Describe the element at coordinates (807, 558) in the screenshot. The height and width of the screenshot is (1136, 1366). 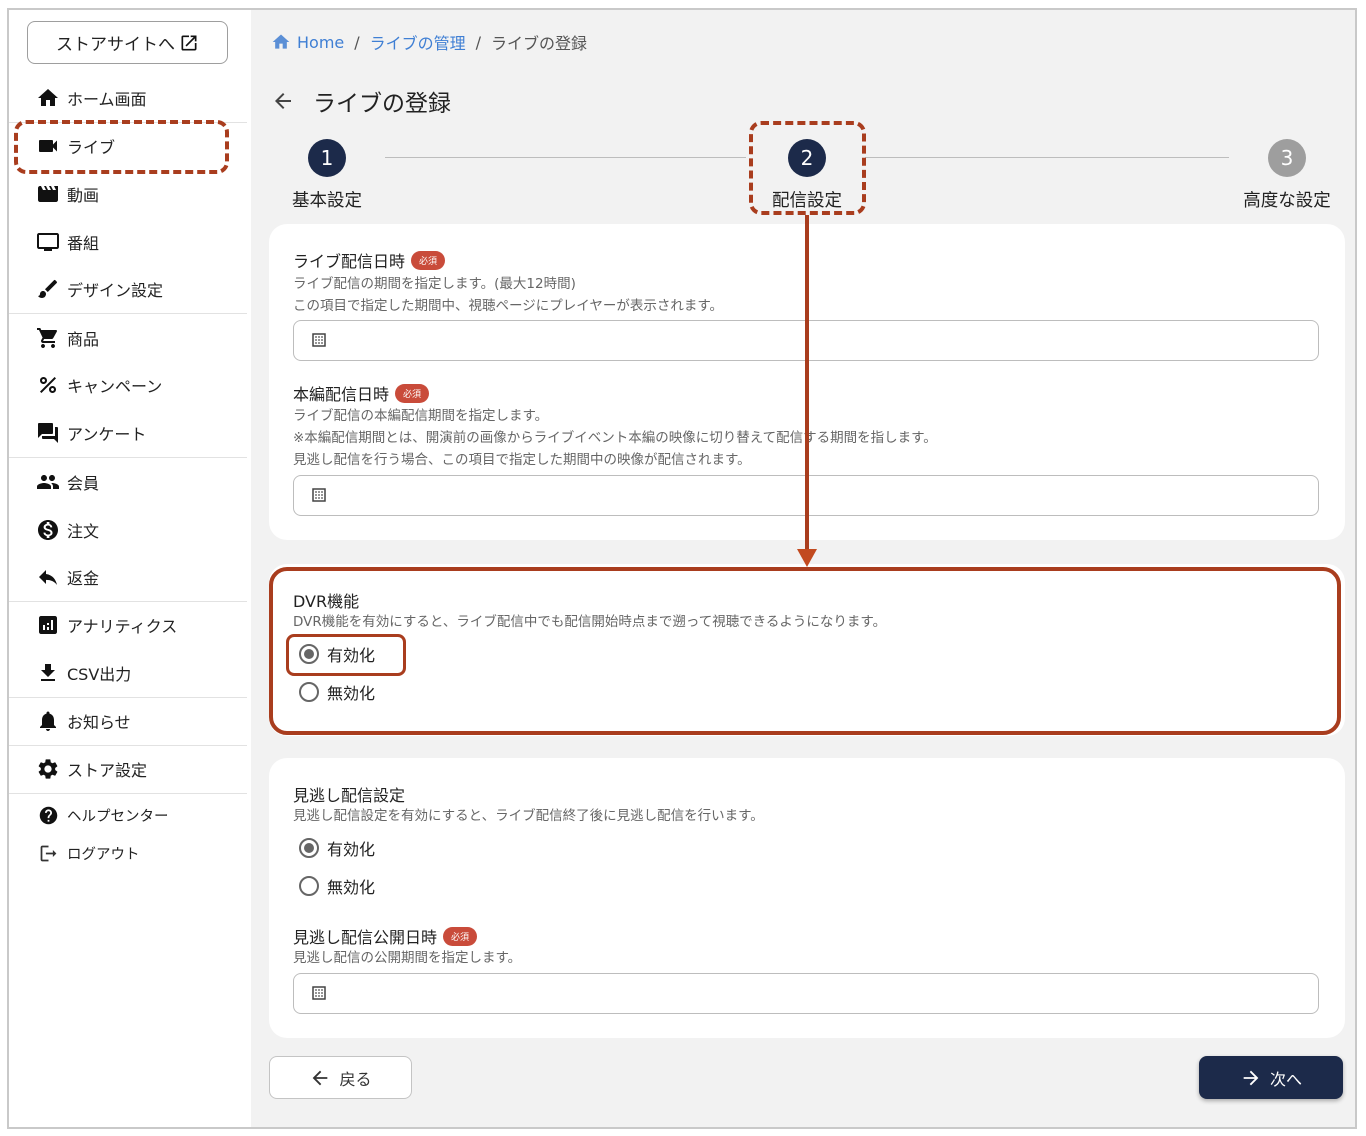
I see `annotation-arrow-head` at that location.